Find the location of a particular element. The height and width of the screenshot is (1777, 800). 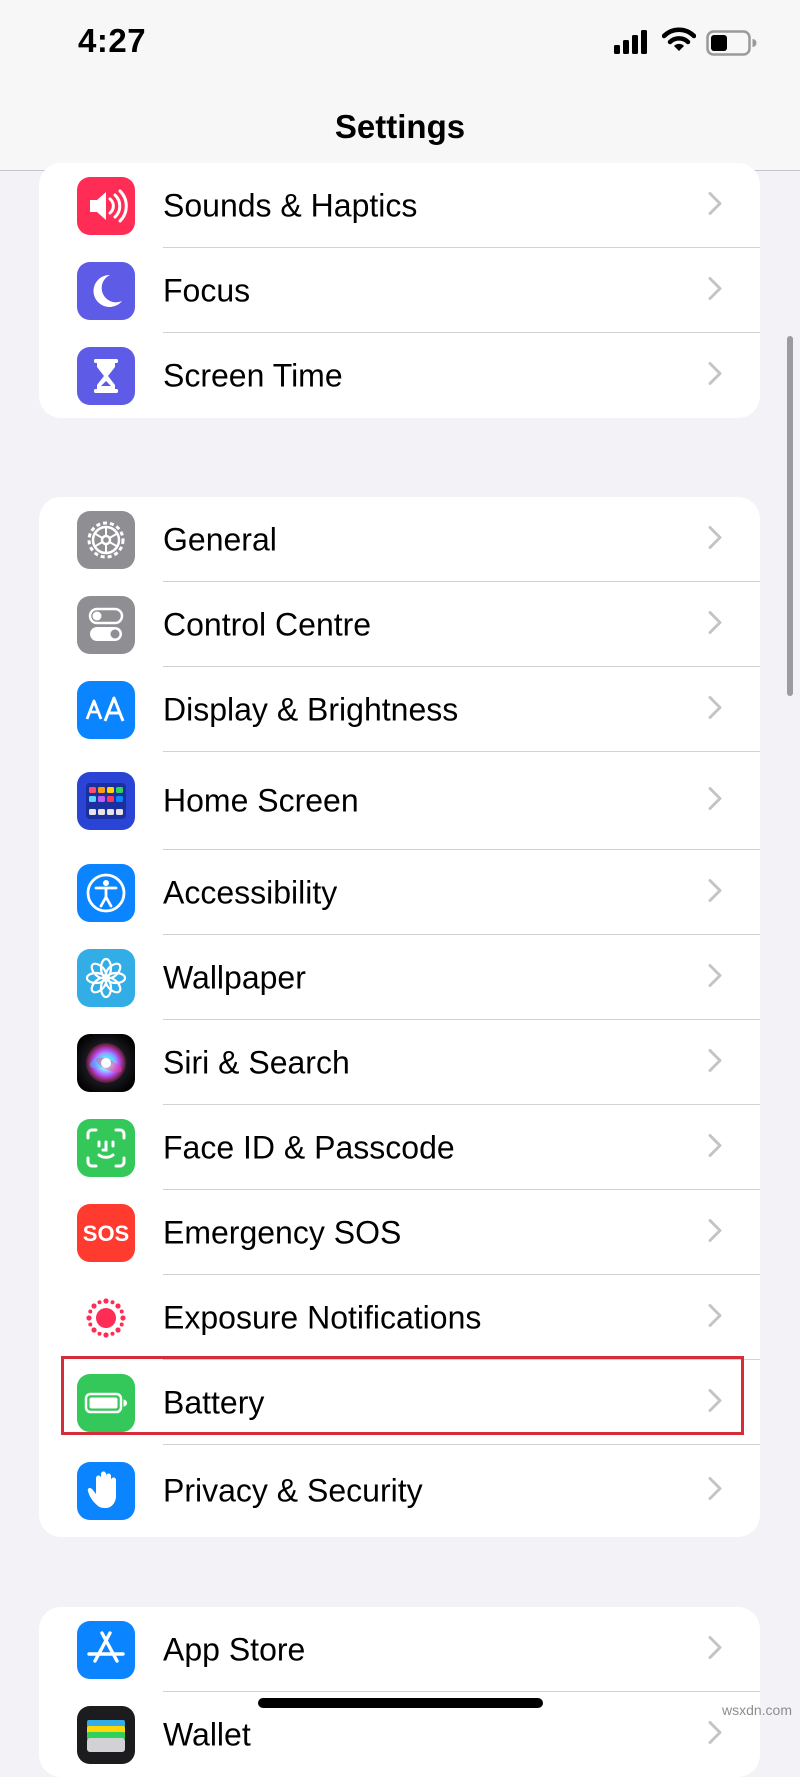

exposure-icon is located at coordinates (106, 1317).